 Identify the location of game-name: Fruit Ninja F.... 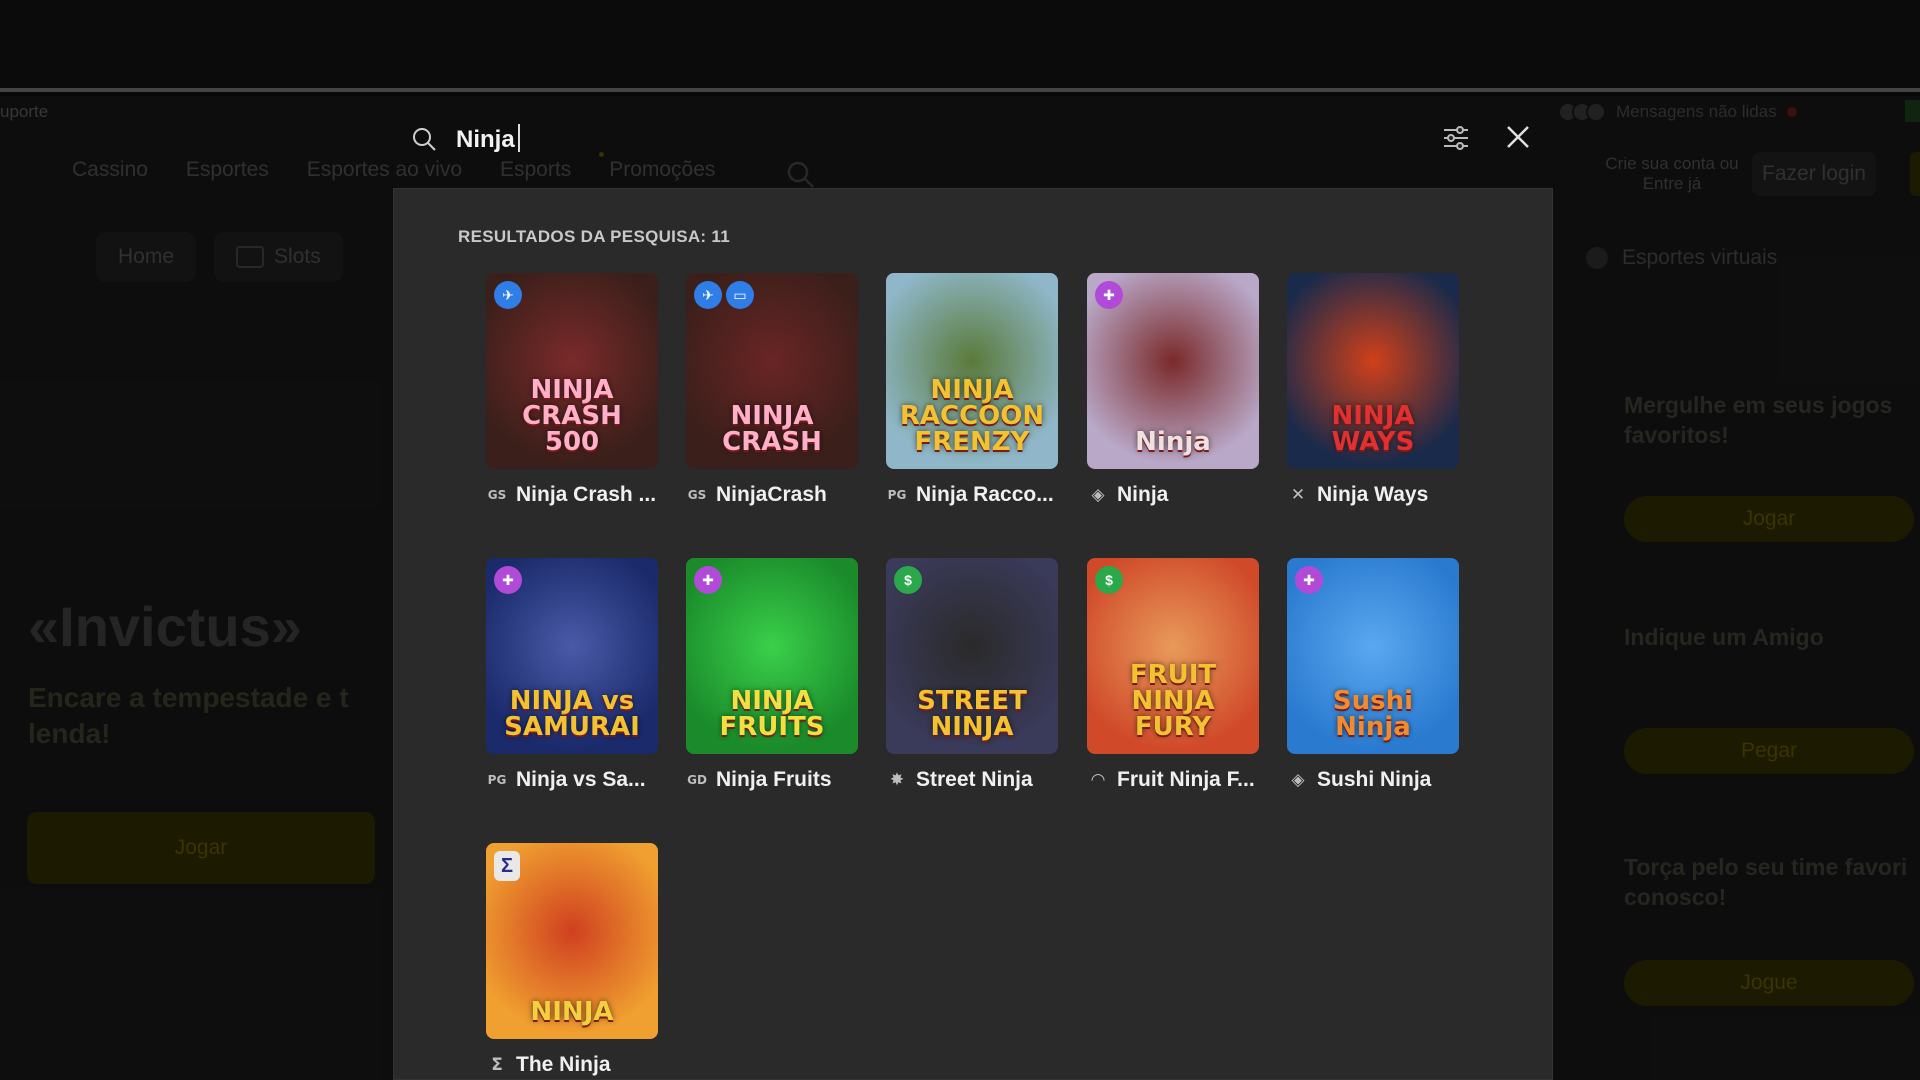
(1186, 779).